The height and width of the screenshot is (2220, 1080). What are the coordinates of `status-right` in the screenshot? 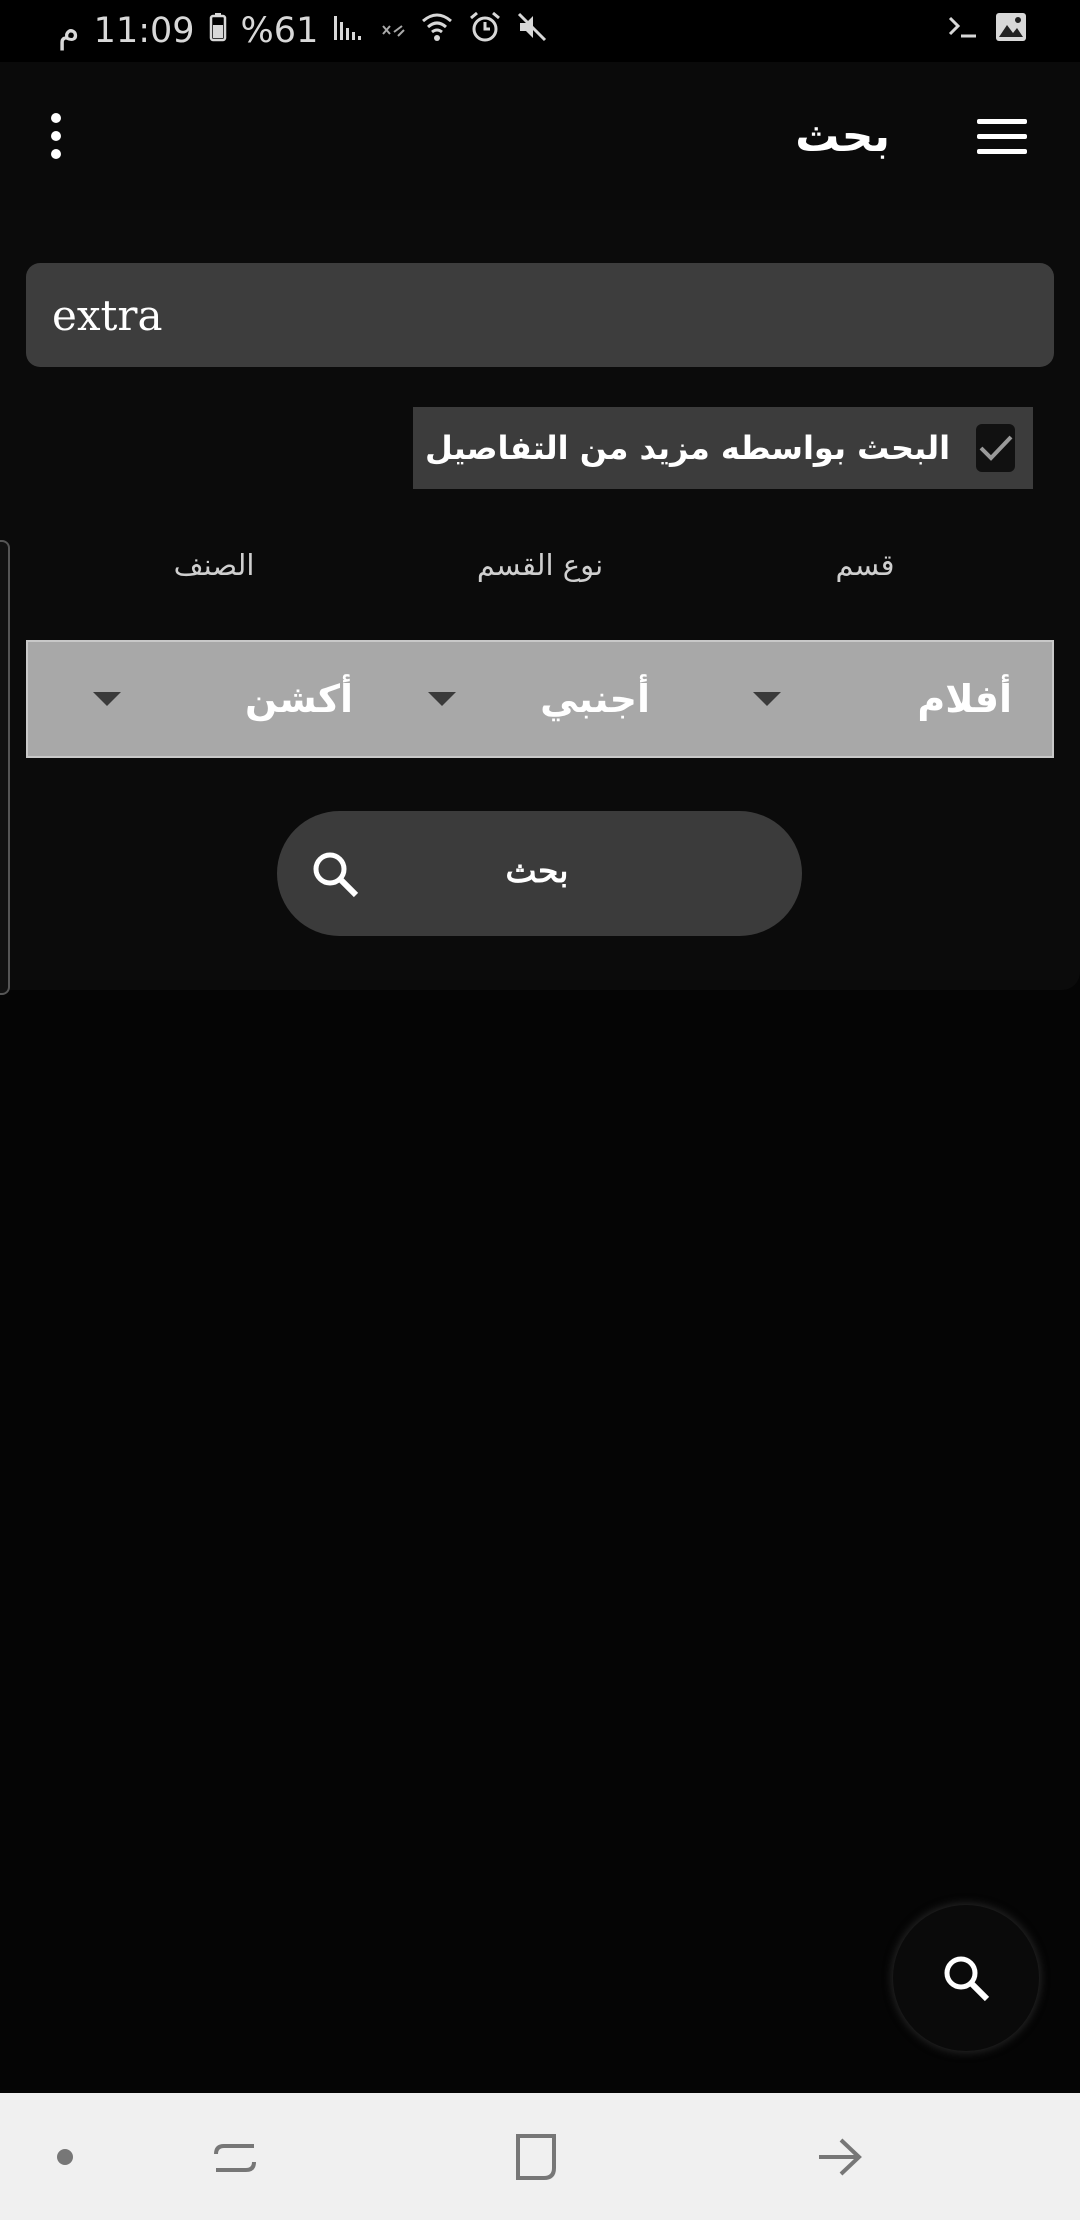 It's located at (987, 31).